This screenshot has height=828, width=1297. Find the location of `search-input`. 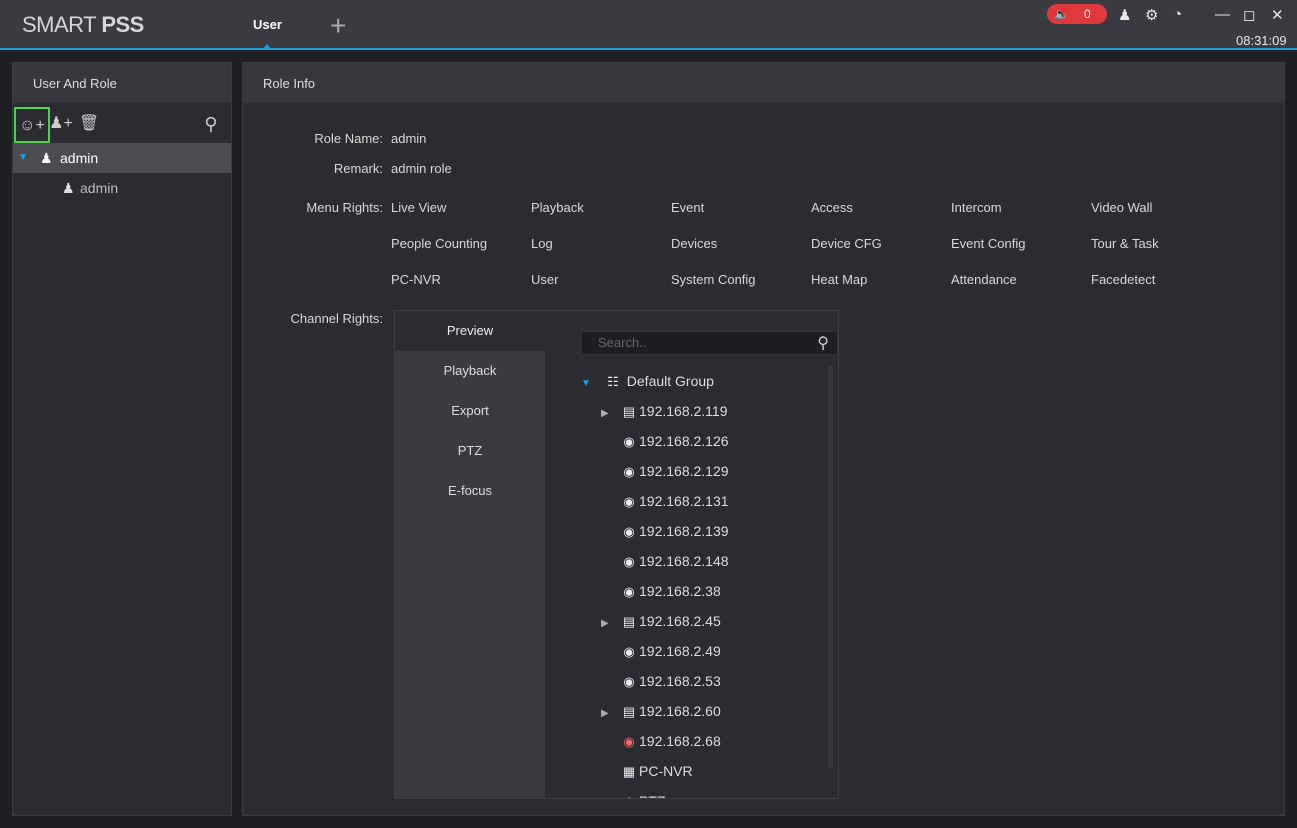

search-input is located at coordinates (692, 342).